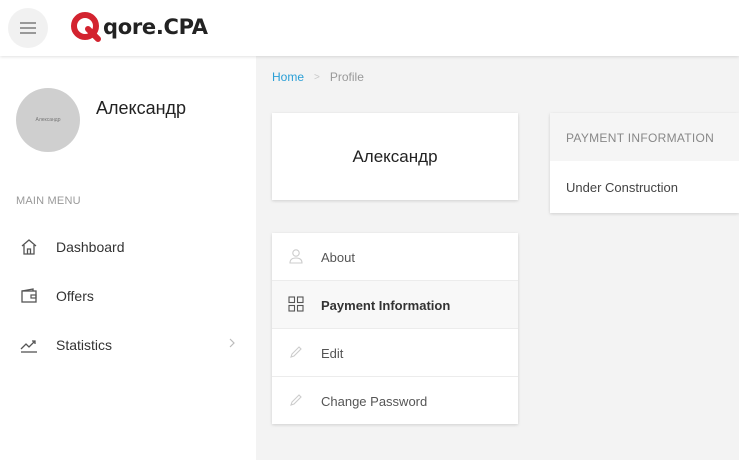  What do you see at coordinates (369, 28) in the screenshot?
I see `top-bar: qore.CPA` at bounding box center [369, 28].